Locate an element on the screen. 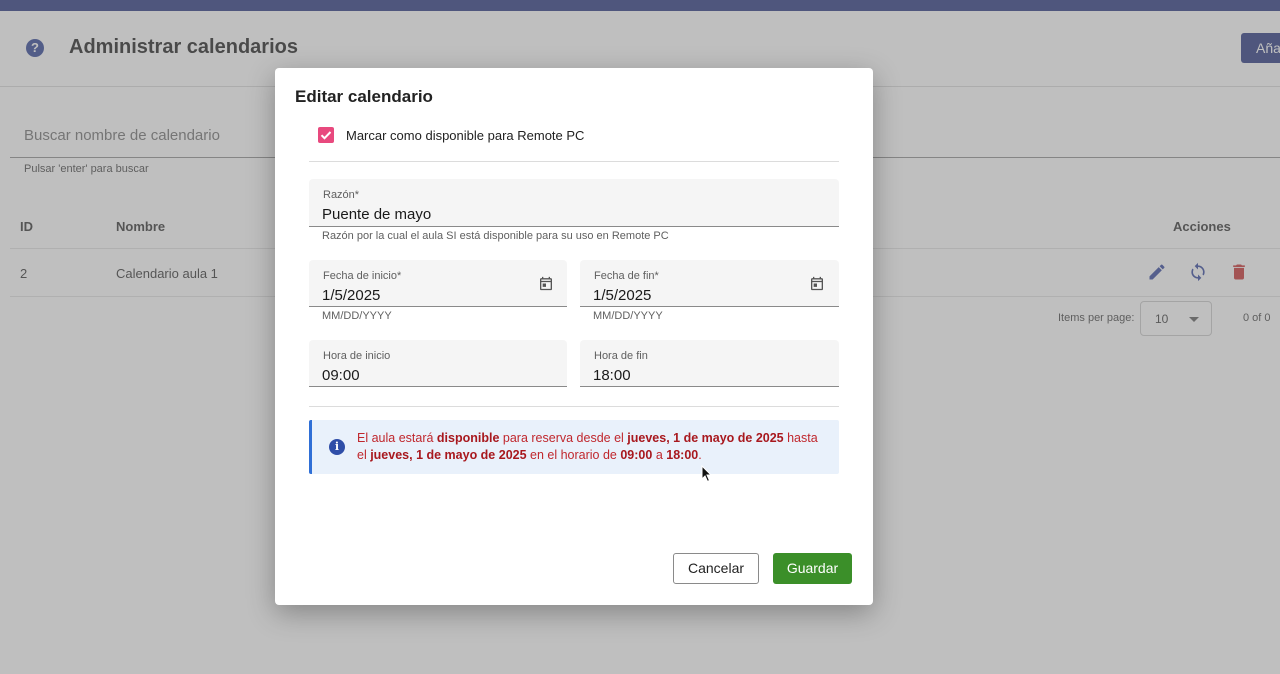  start-date-value: 1/5/2025 is located at coordinates (351, 295).